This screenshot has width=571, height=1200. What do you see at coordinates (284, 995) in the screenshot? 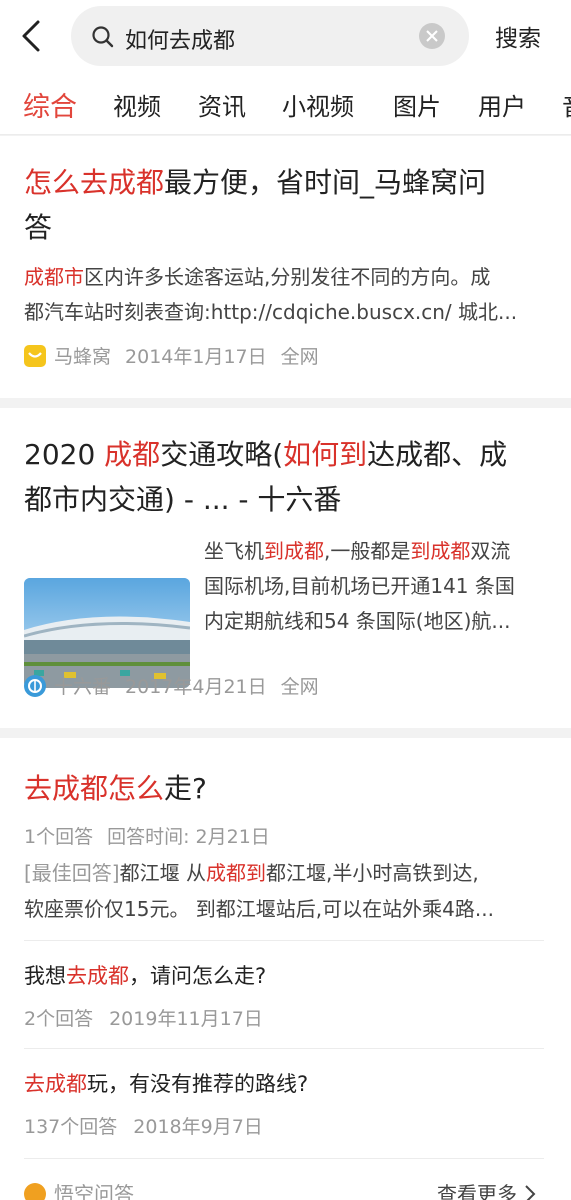
I see `related-question: 我想去成都，请问怎么走? 2个回答 2019年11月17日` at bounding box center [284, 995].